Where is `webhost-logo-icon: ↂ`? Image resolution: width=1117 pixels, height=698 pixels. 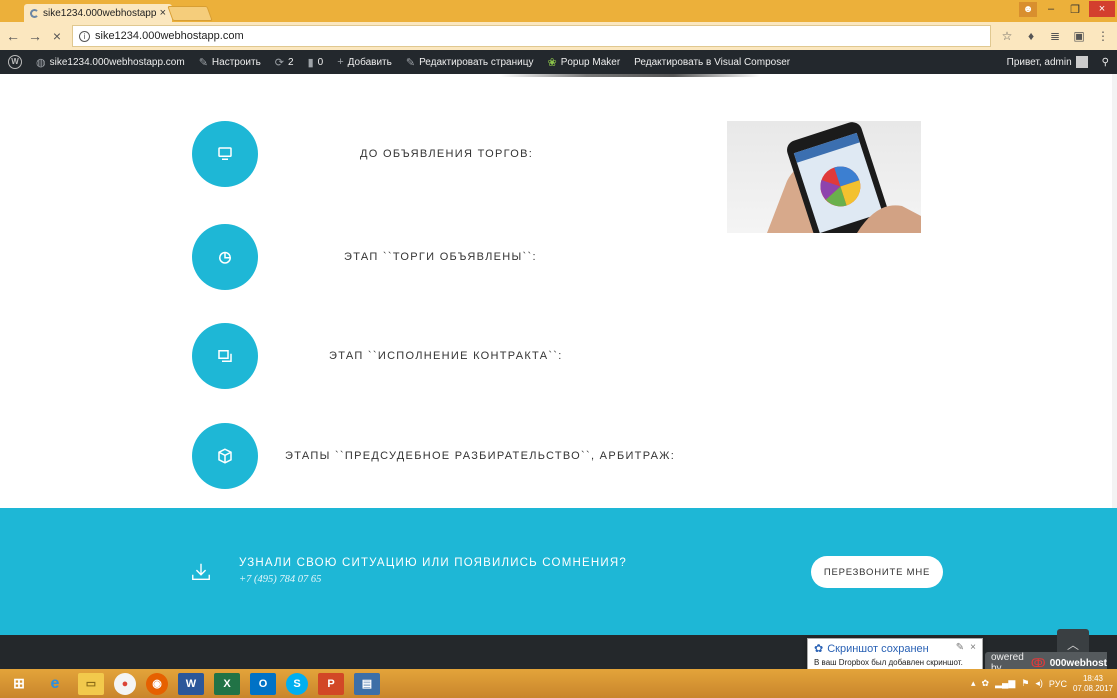 webhost-logo-icon: ↂ is located at coordinates (1038, 663).